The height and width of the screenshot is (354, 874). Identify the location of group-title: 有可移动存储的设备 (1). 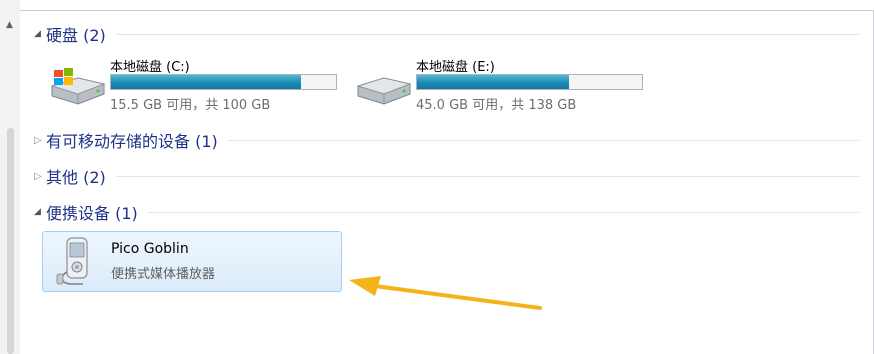
(132, 141).